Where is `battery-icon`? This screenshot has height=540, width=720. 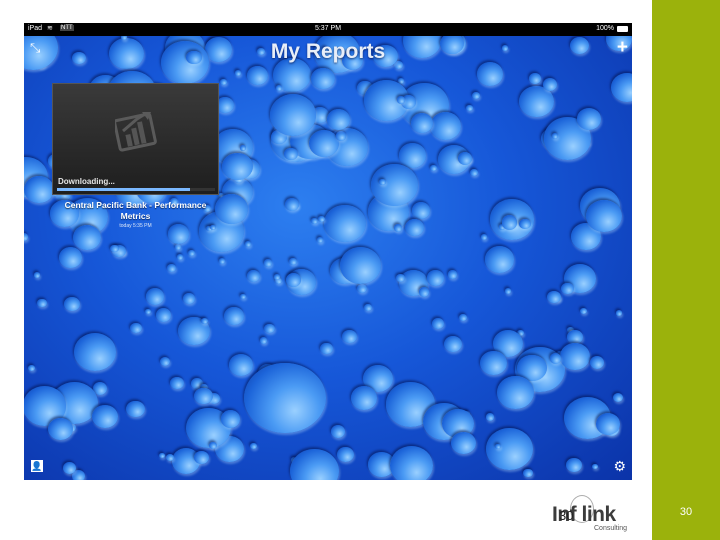 battery-icon is located at coordinates (622, 29).